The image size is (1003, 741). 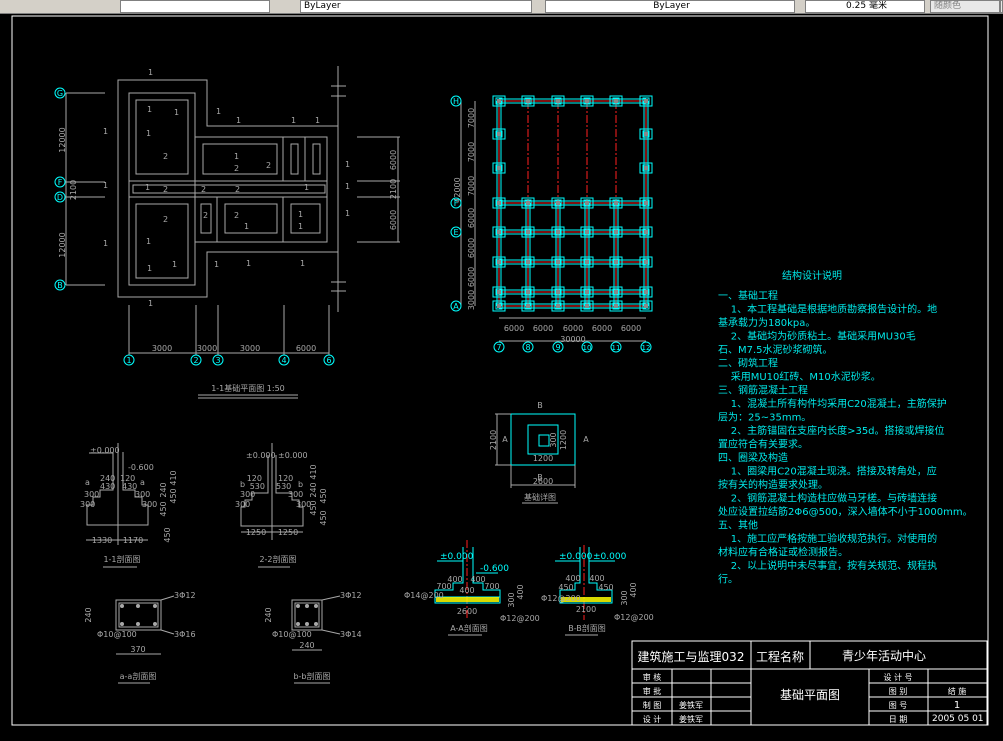 I want to click on section-a-a: 3Φ12 3Φ16 Φ10@100 240 370 a-a剖面图, so click(x=140, y=637).